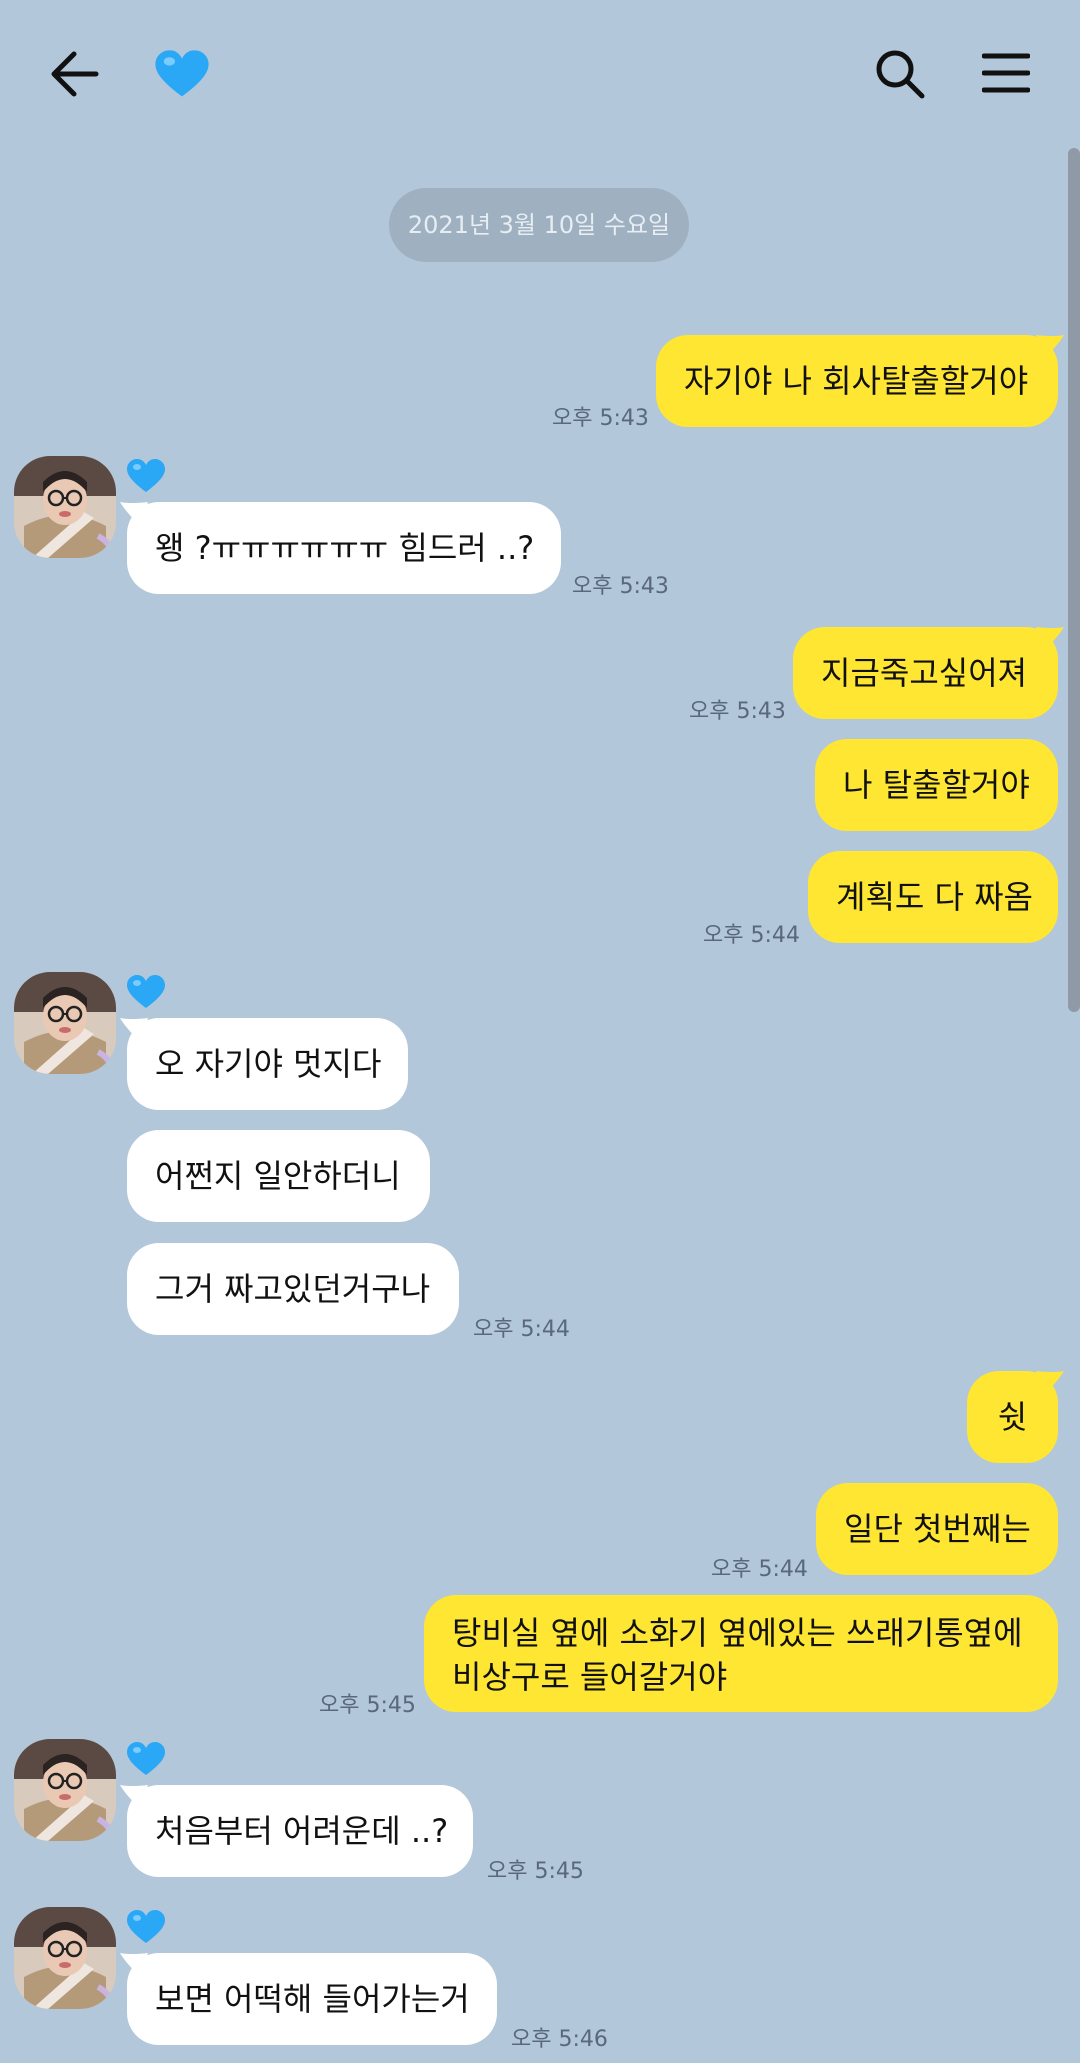 The image size is (1080, 2063). What do you see at coordinates (182, 74) in the screenshot?
I see `blue-heart-emoji` at bounding box center [182, 74].